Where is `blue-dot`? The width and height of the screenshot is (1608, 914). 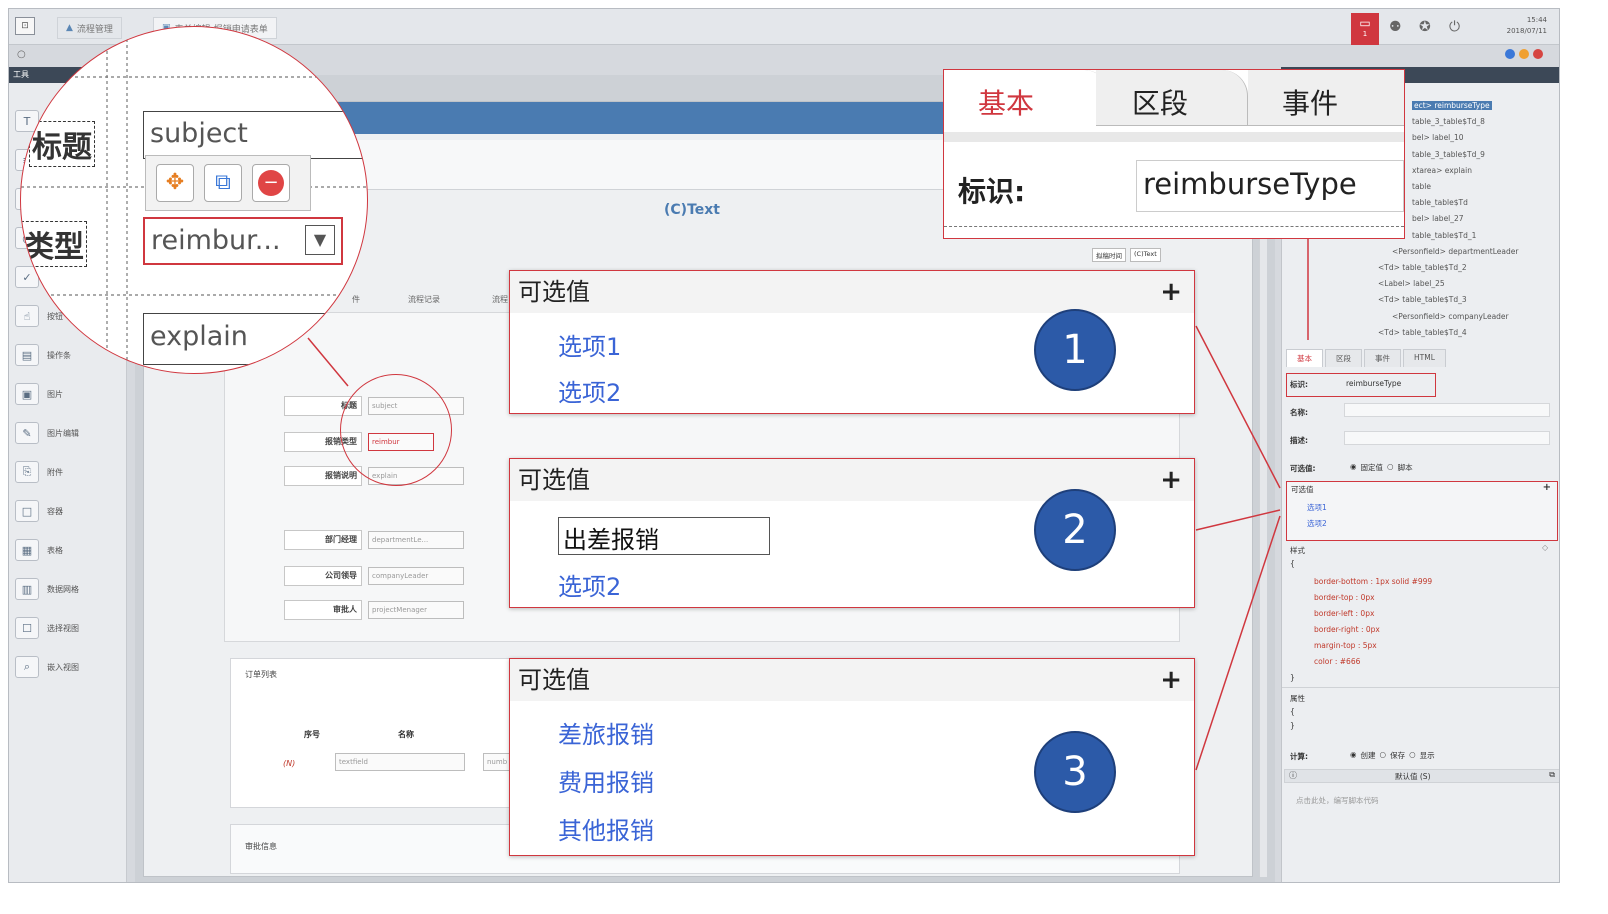 blue-dot is located at coordinates (1510, 54).